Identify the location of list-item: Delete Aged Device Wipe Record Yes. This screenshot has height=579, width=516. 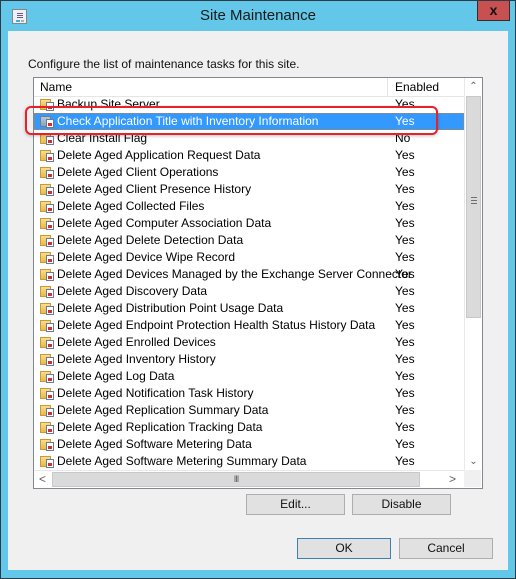
(249, 257).